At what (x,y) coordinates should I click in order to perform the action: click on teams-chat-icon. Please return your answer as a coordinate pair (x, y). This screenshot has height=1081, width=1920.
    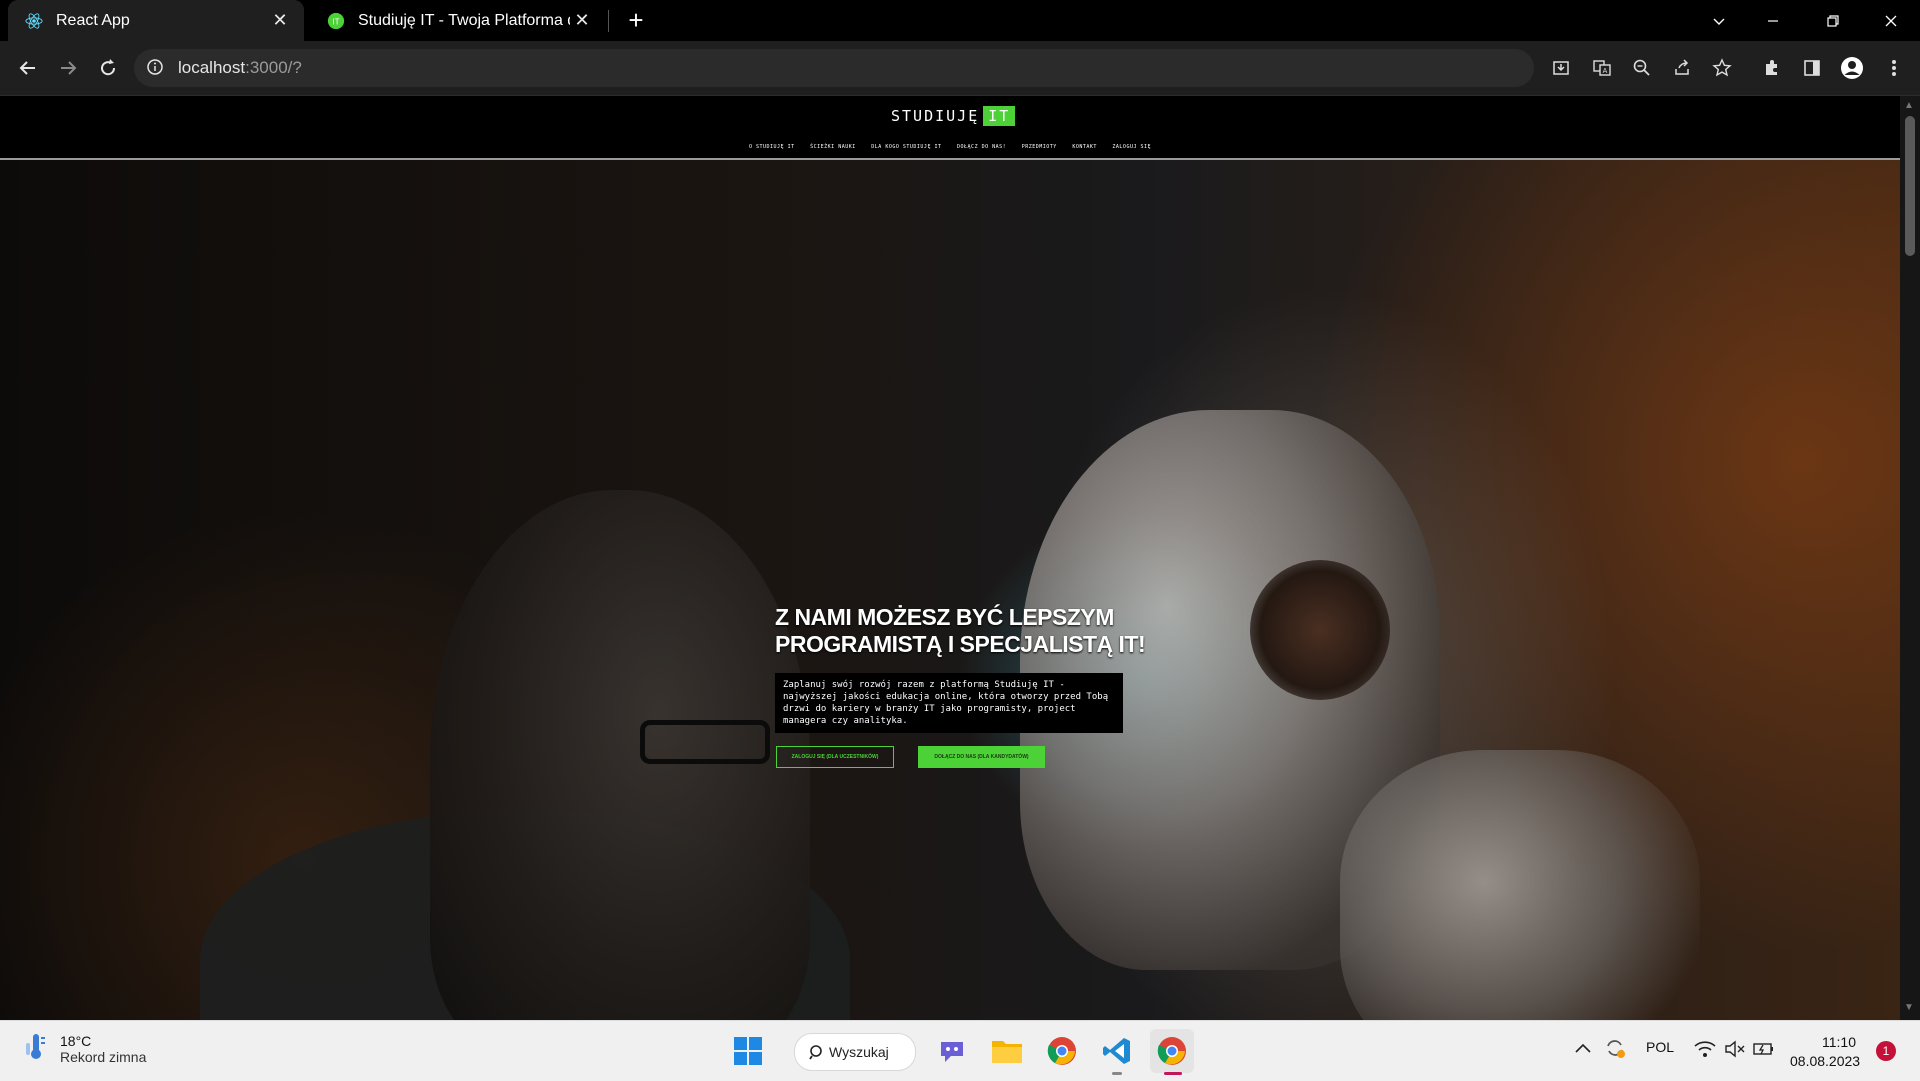
    Looking at the image, I should click on (952, 1051).